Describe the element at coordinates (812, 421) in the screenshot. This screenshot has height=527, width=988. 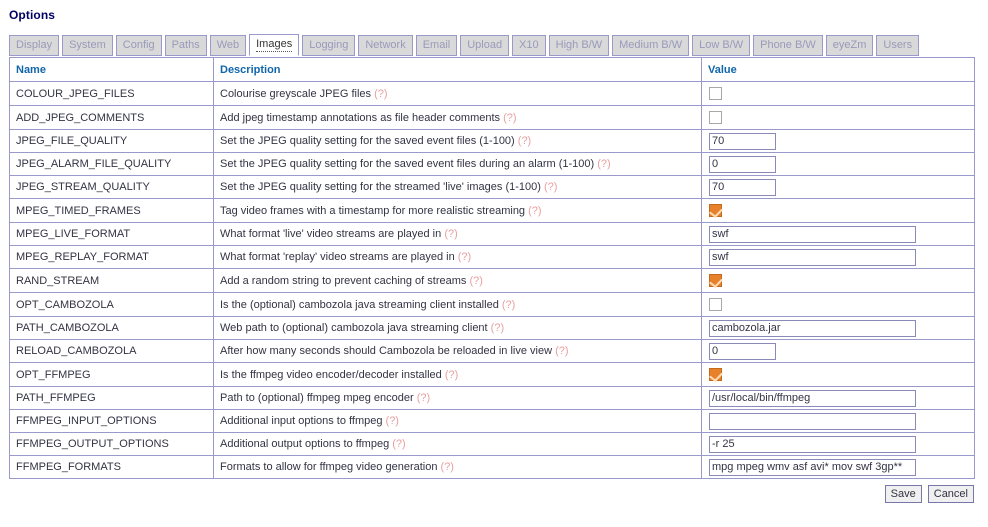
I see `option-text-input` at that location.